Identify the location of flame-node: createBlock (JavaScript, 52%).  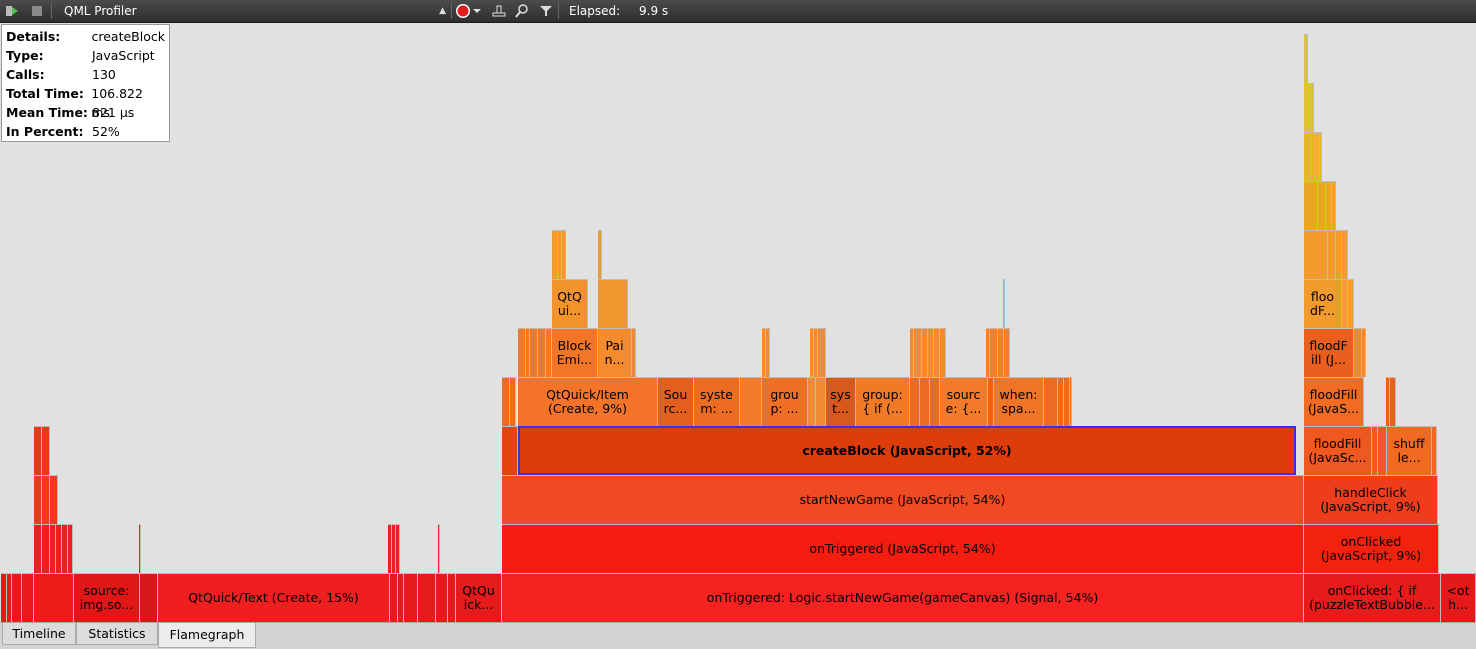
(907, 450).